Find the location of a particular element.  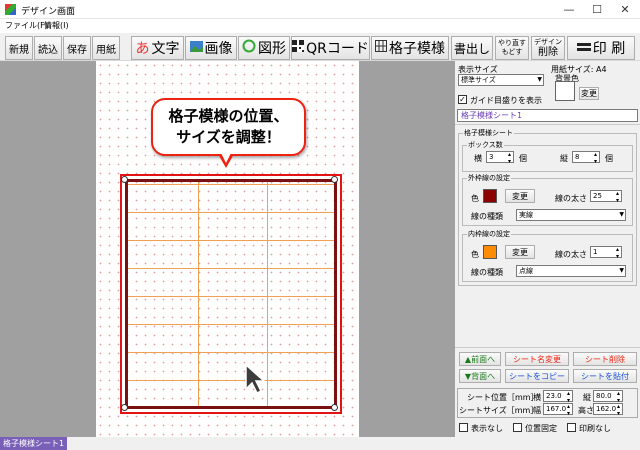

resize-handle-top-right is located at coordinates (334, 179).